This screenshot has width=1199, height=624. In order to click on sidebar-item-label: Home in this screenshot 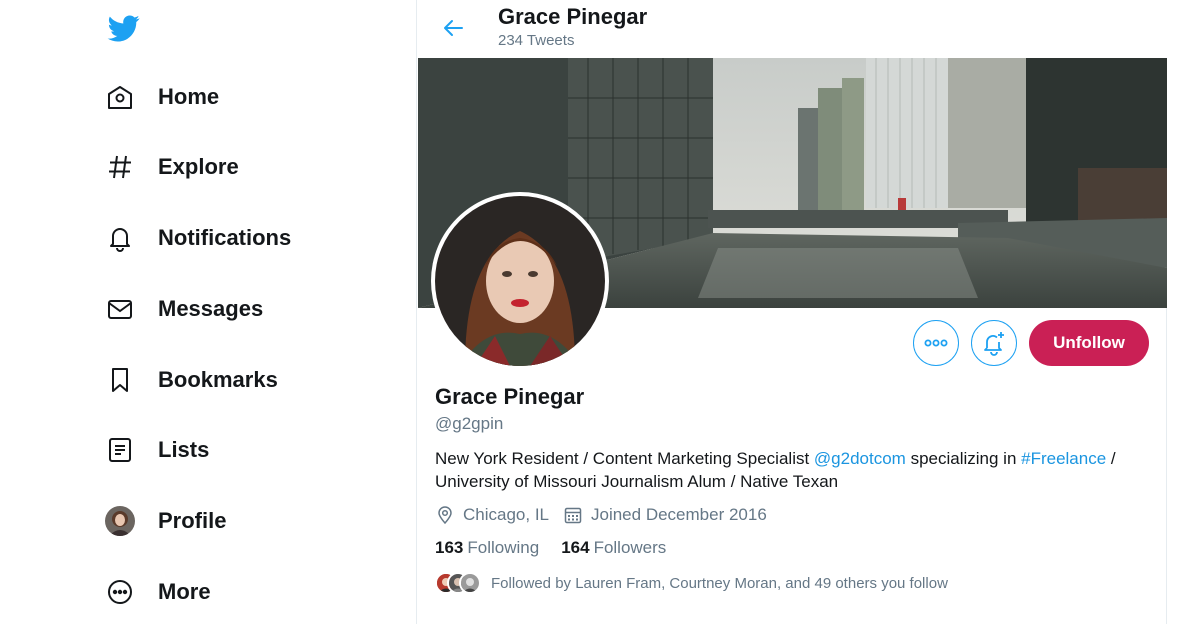, I will do `click(189, 96)`.